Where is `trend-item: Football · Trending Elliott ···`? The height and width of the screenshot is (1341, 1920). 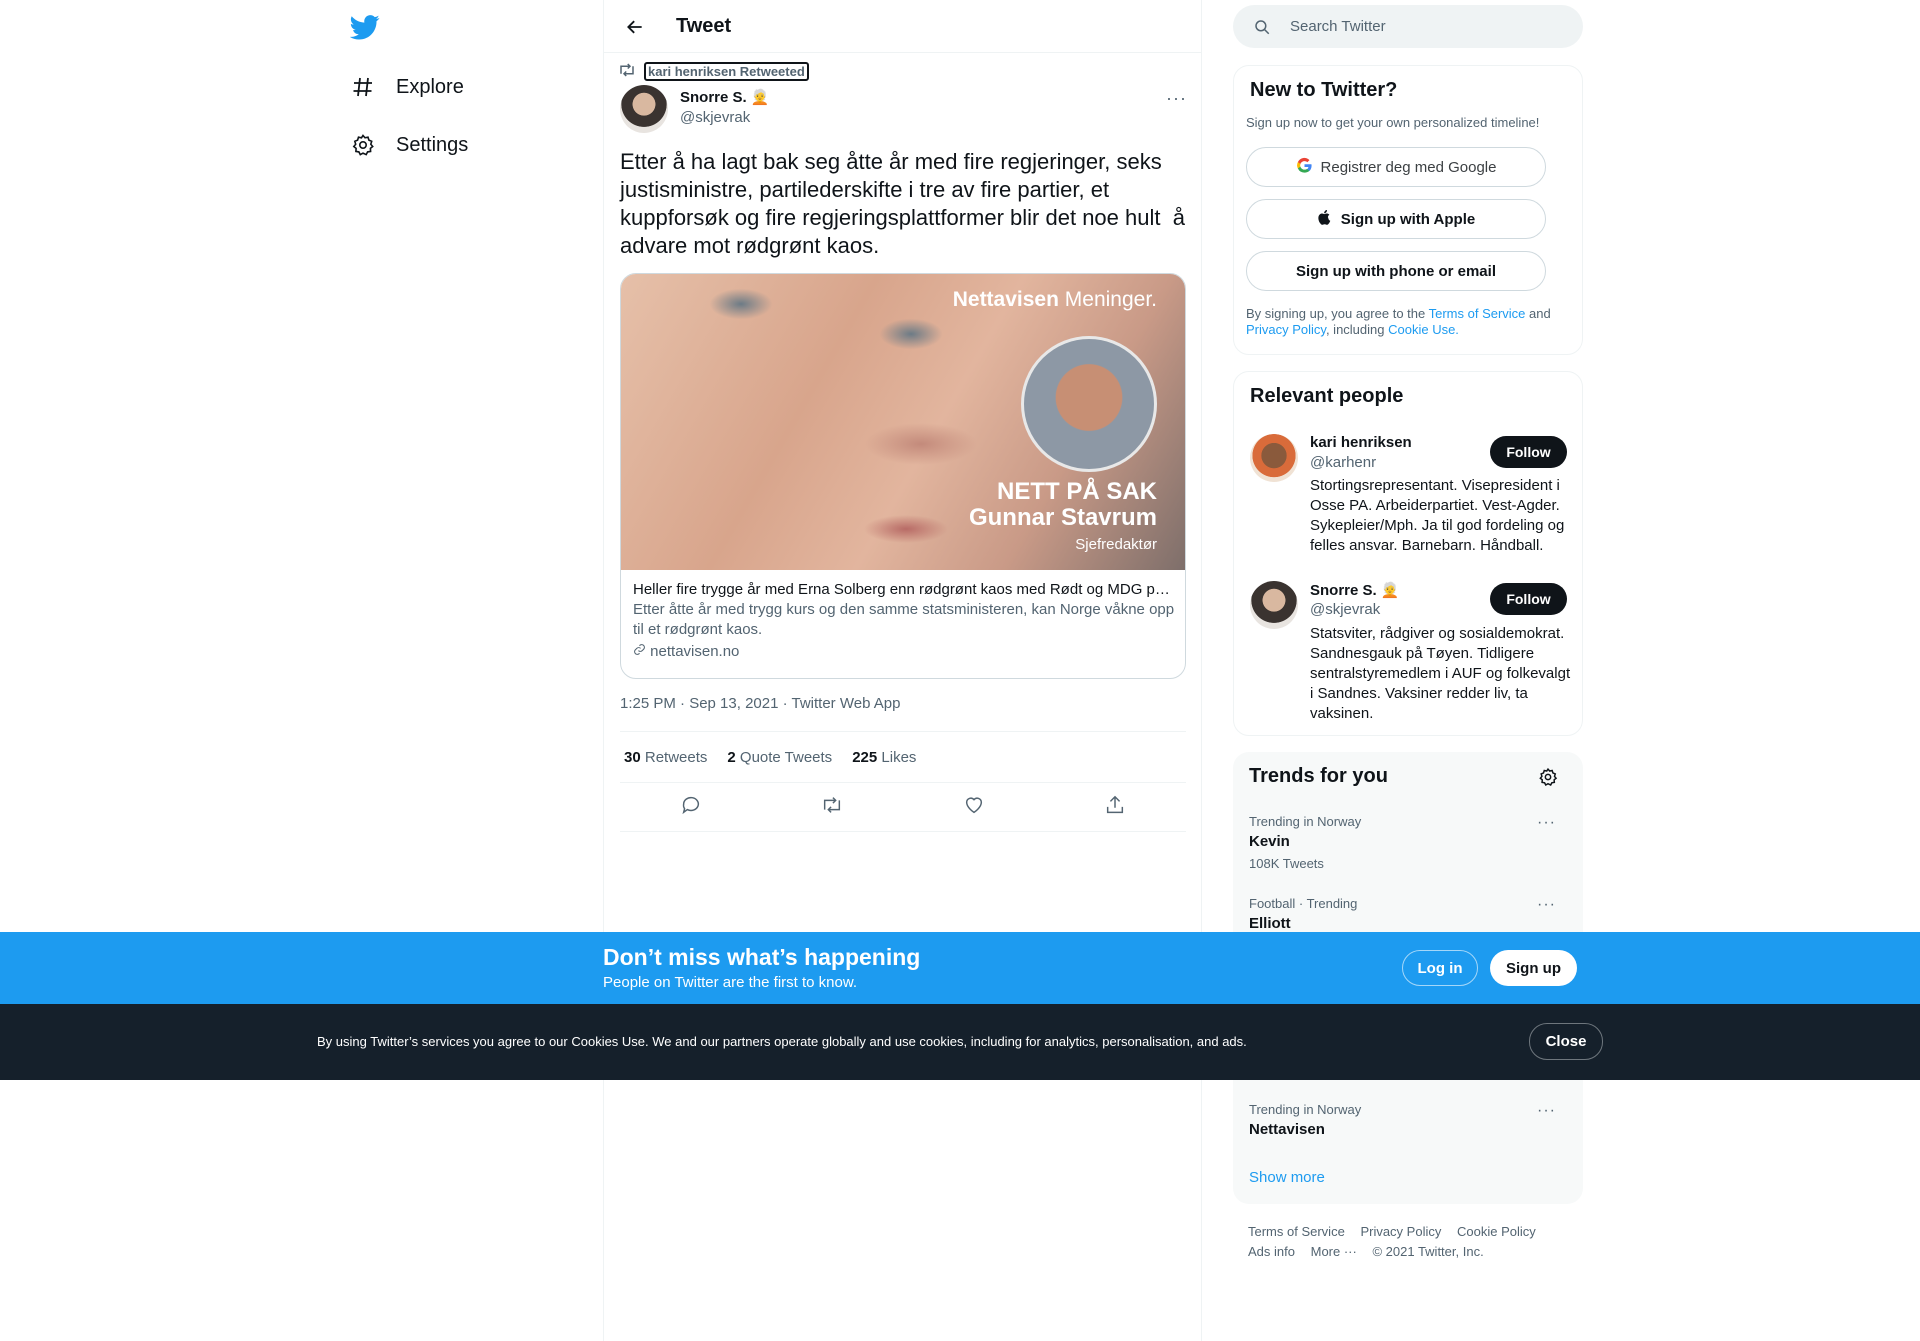 trend-item: Football · Trending Elliott ··· is located at coordinates (1408, 911).